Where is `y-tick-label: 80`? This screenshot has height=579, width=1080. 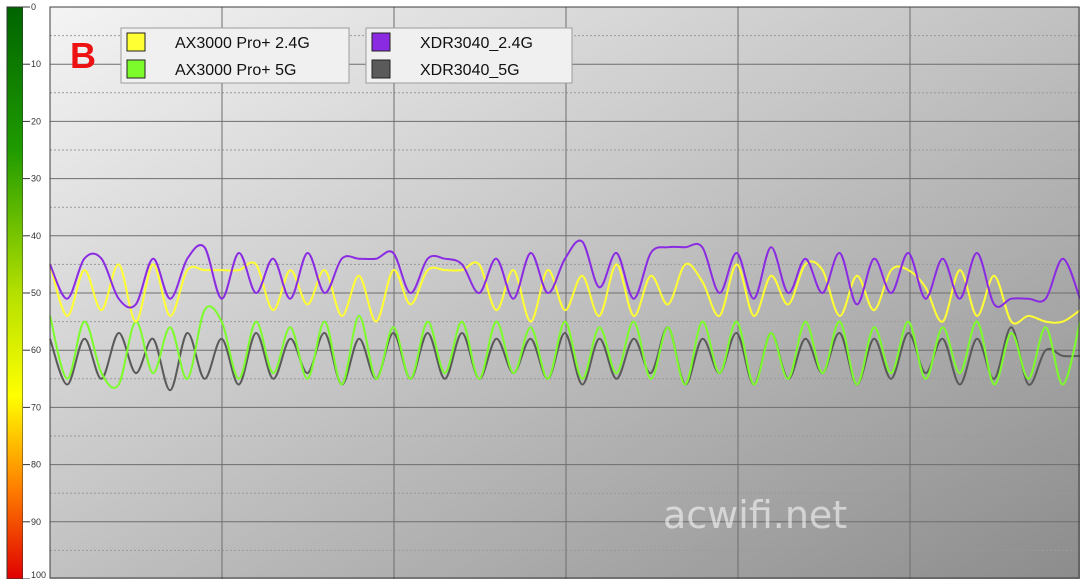 y-tick-label: 80 is located at coordinates (36, 465).